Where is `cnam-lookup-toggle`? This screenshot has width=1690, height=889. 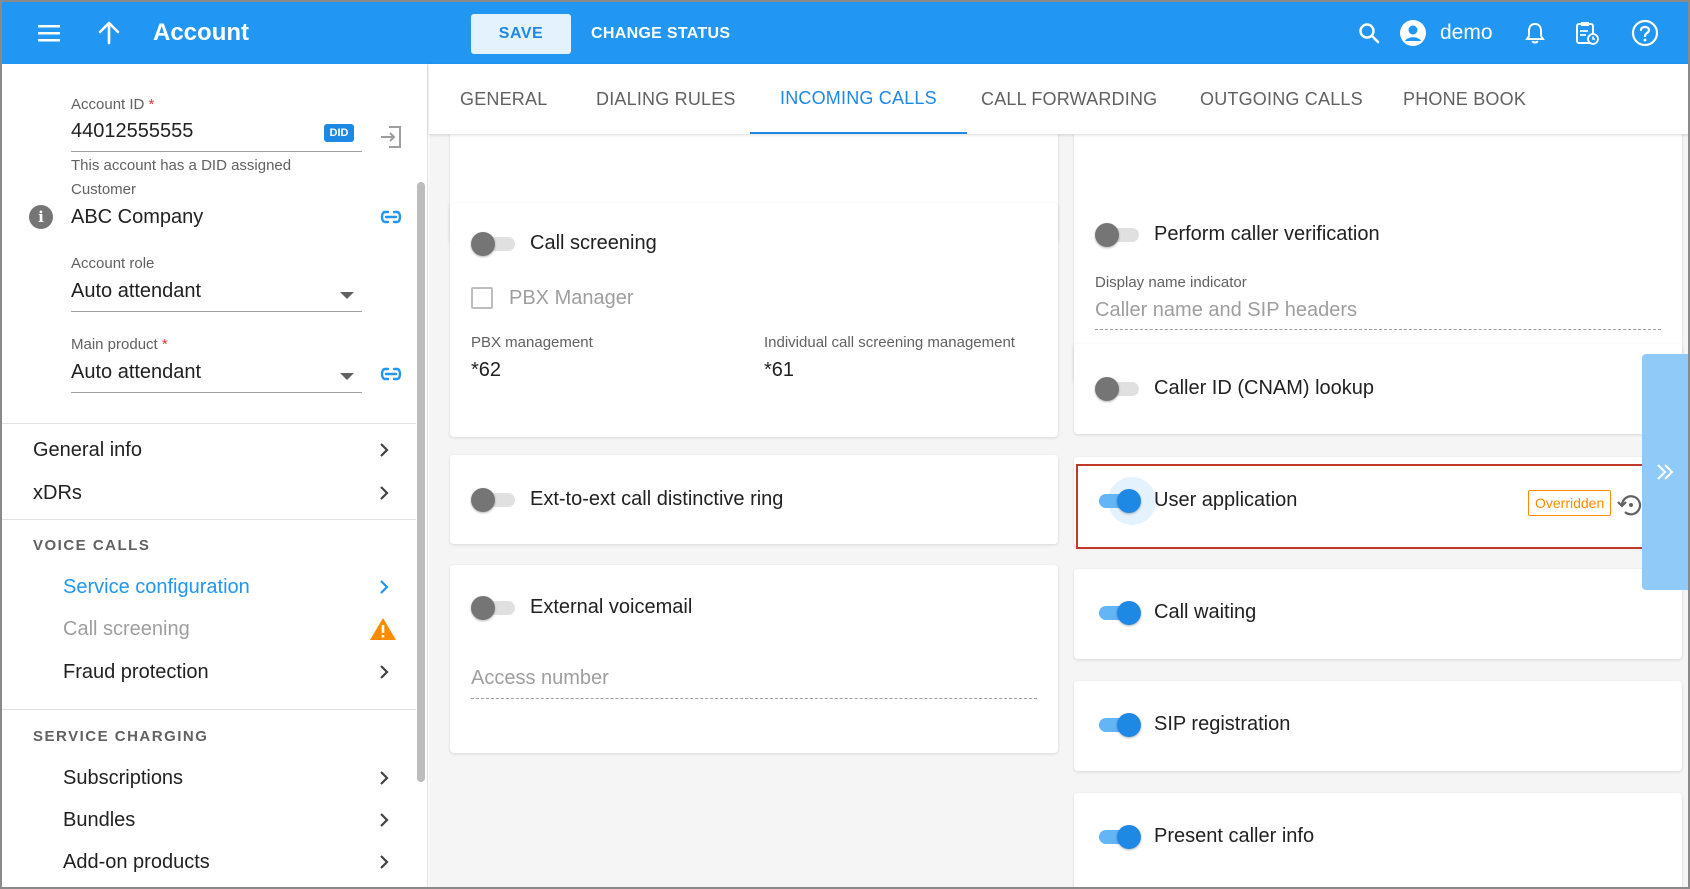 cnam-lookup-toggle is located at coordinates (1118, 389).